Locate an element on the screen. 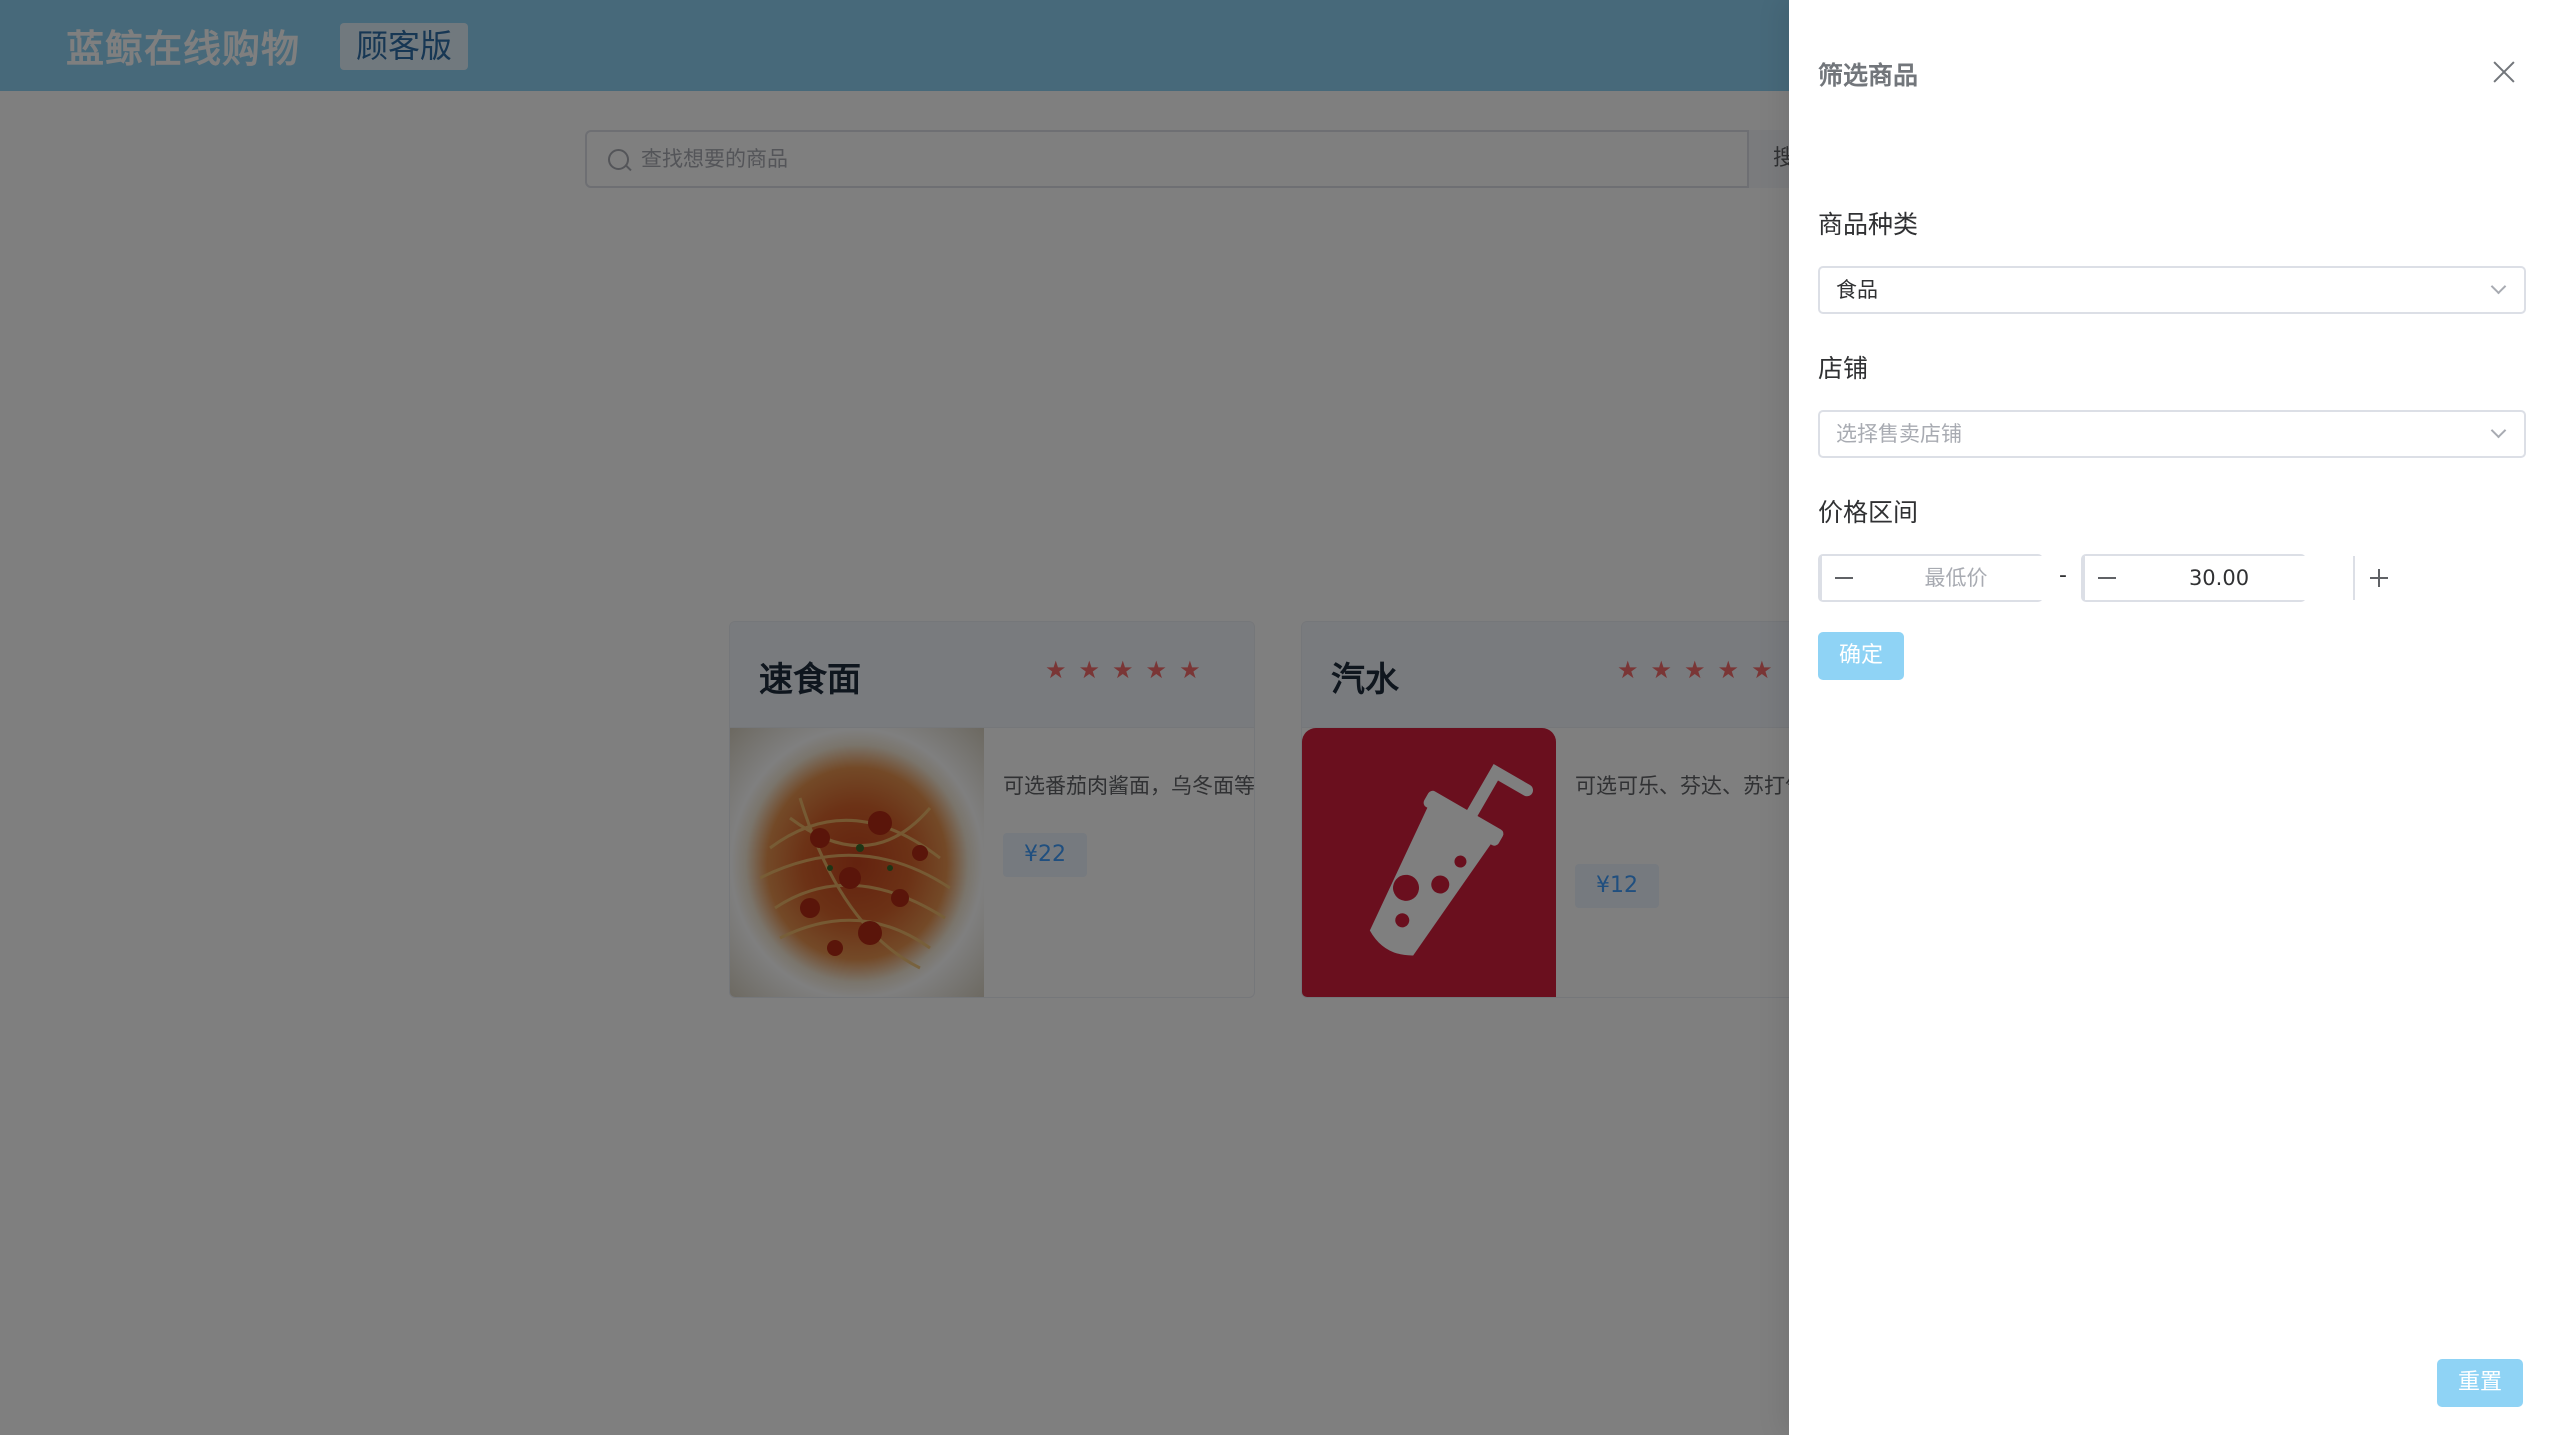 Image resolution: width=2554 pixels, height=1435 pixels. reset-button: 重置 is located at coordinates (2480, 1383).